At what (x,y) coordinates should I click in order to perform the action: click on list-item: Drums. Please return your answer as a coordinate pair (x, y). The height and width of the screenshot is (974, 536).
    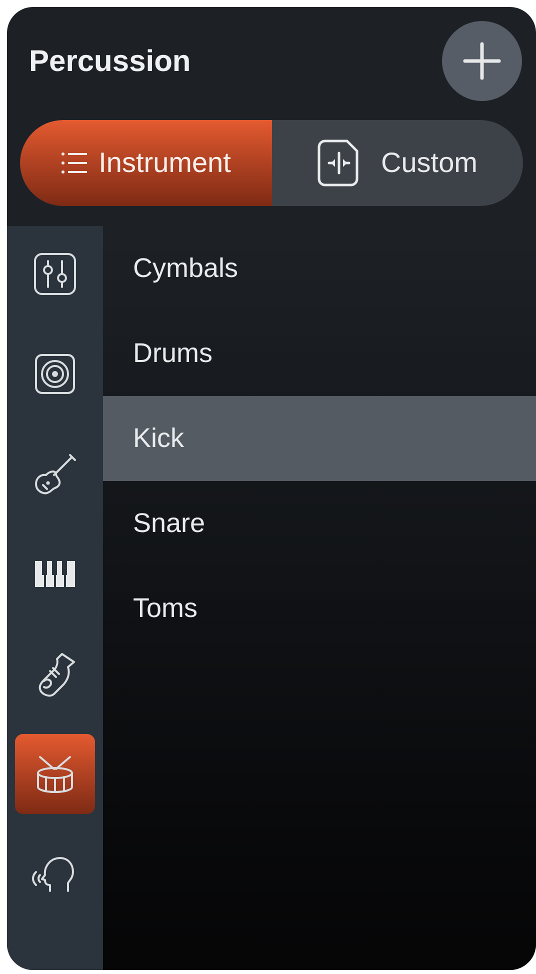
    Looking at the image, I should click on (319, 353).